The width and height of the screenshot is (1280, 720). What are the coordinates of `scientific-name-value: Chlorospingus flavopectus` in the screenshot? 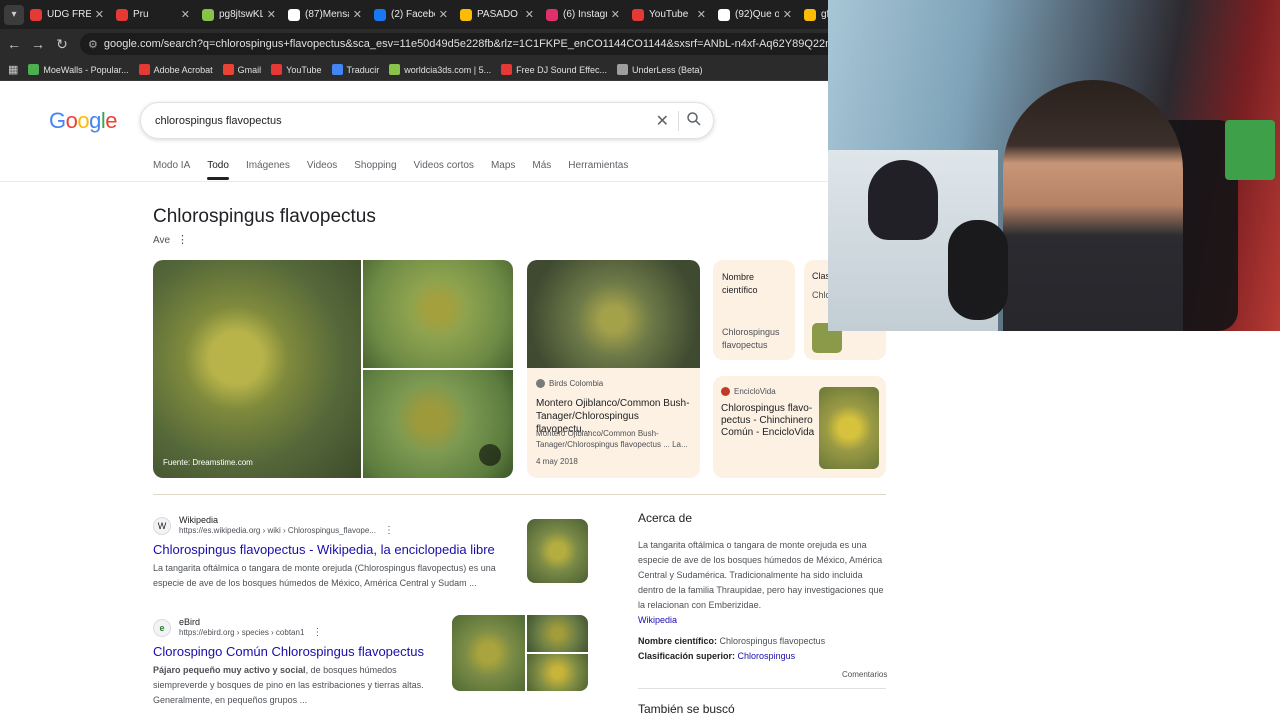 It's located at (751, 338).